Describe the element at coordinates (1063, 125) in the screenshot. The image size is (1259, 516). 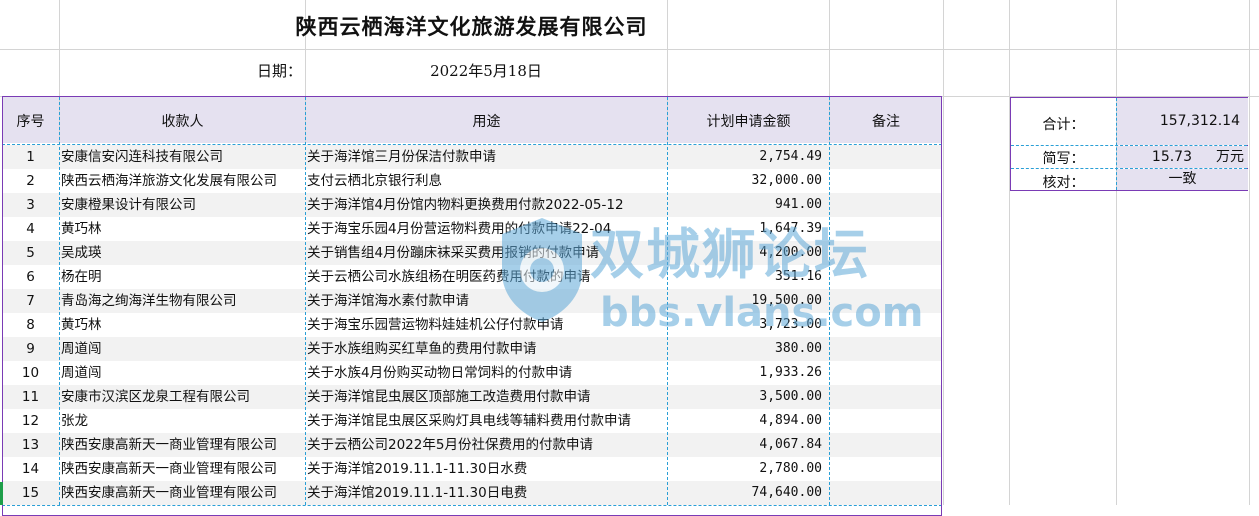
I see `total-label: 合计：` at that location.